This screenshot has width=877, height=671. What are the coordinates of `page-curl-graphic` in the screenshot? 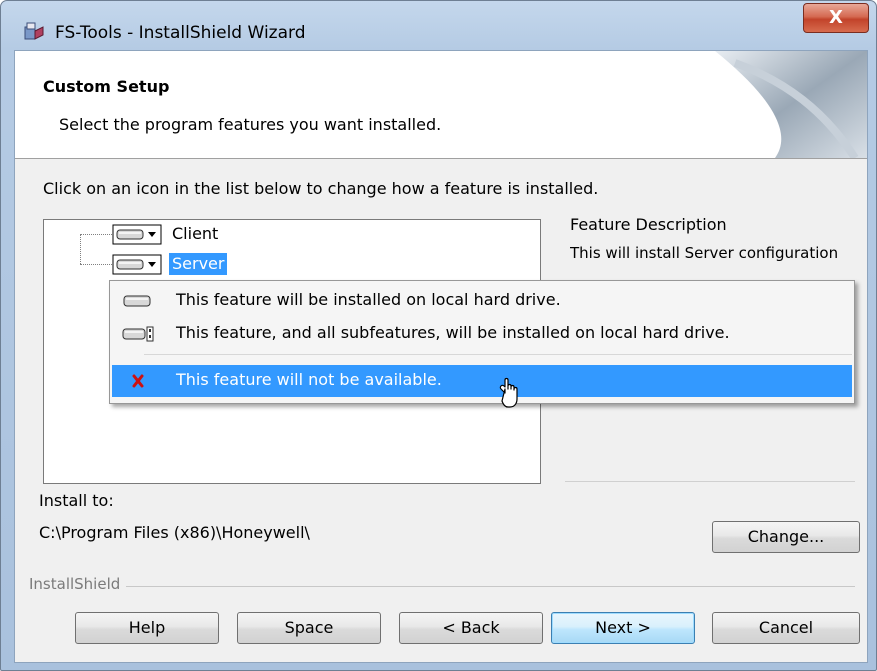 It's located at (791, 104).